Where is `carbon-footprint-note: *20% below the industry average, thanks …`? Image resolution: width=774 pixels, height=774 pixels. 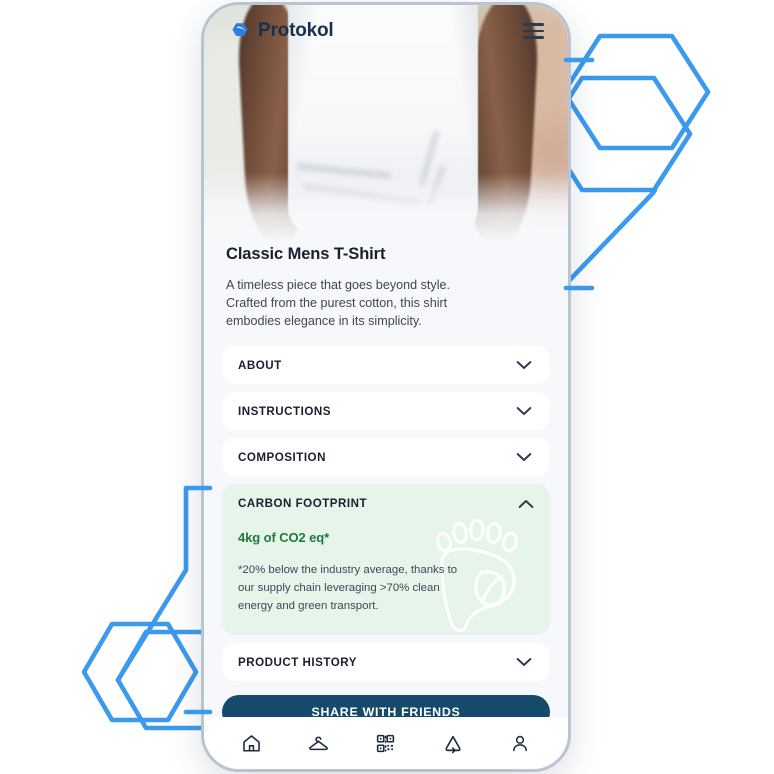 carbon-footprint-note: *20% below the industry average, thanks … is located at coordinates (348, 588).